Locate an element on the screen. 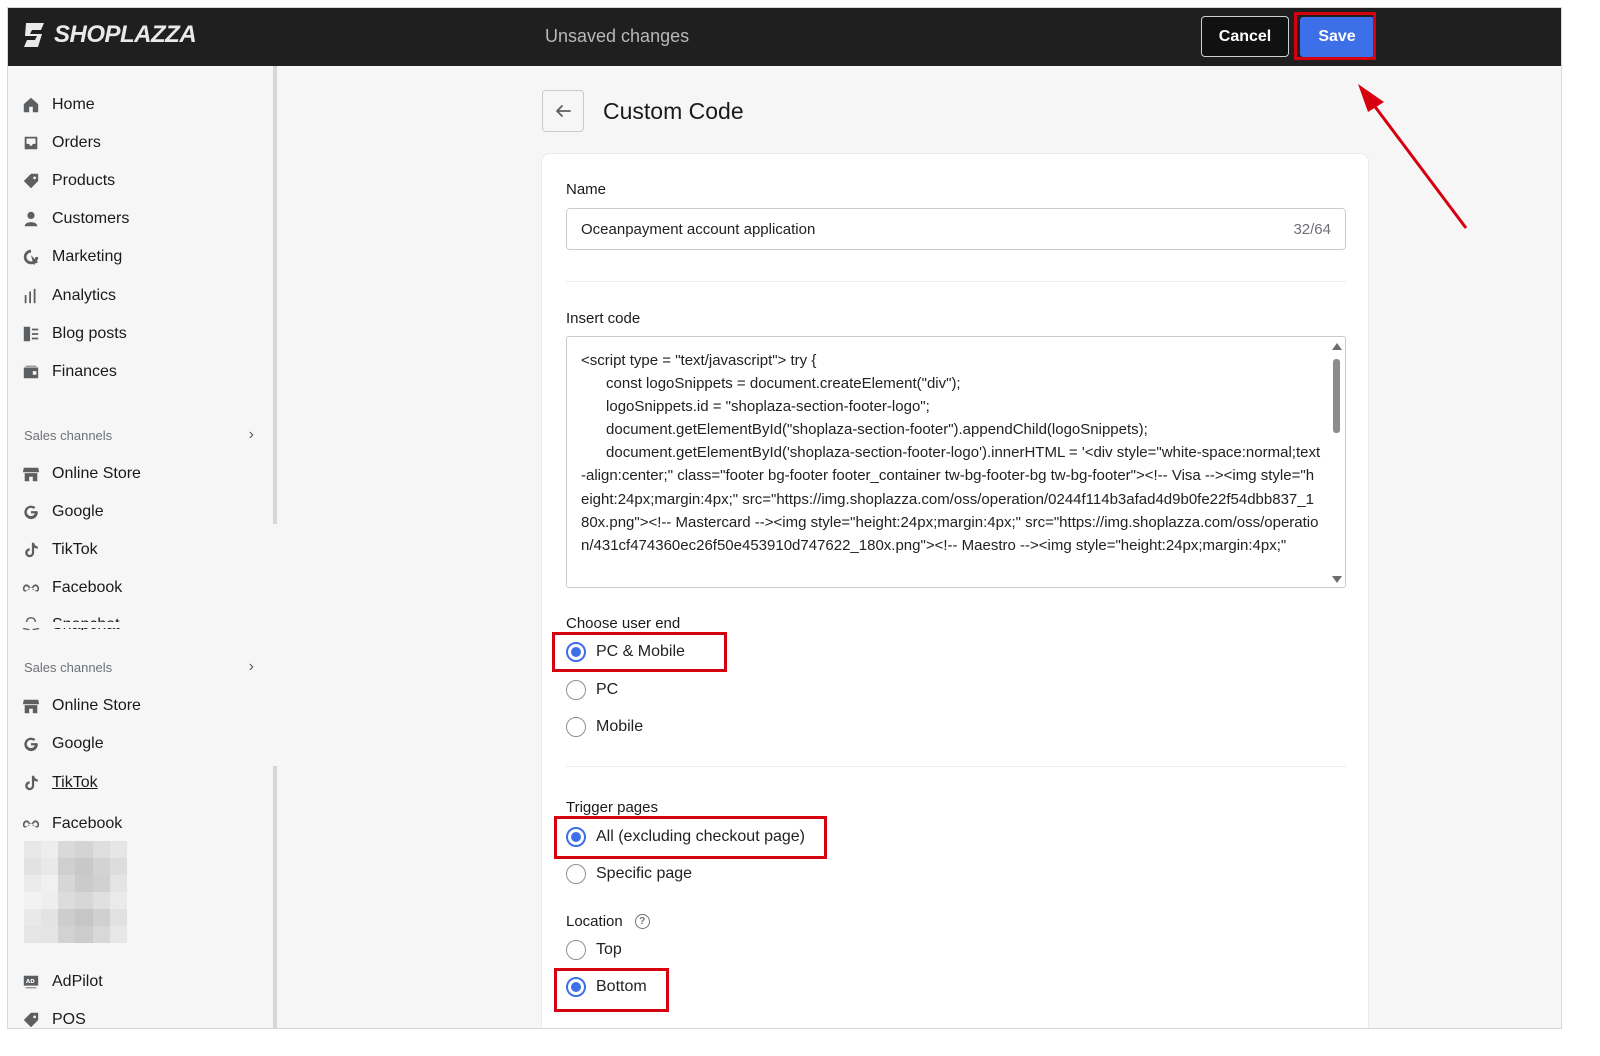 This screenshot has width=1600, height=1056. name-input: Oceanpayment account application 32/64 is located at coordinates (956, 229).